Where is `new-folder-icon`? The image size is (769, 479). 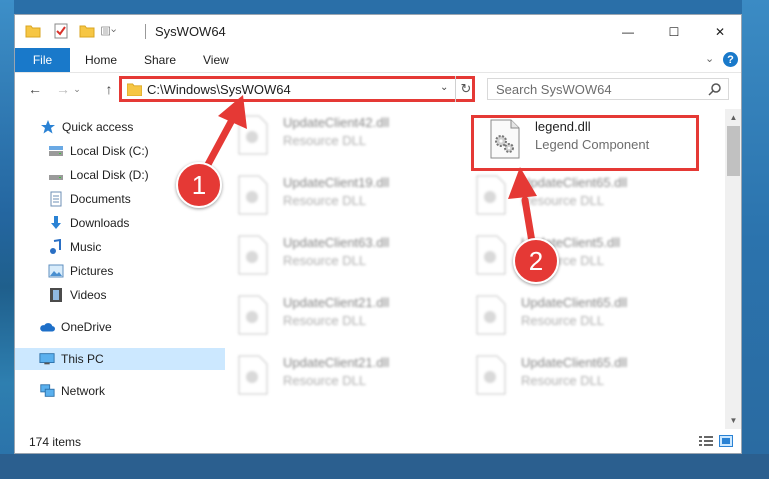
new-folder-icon is located at coordinates (87, 31).